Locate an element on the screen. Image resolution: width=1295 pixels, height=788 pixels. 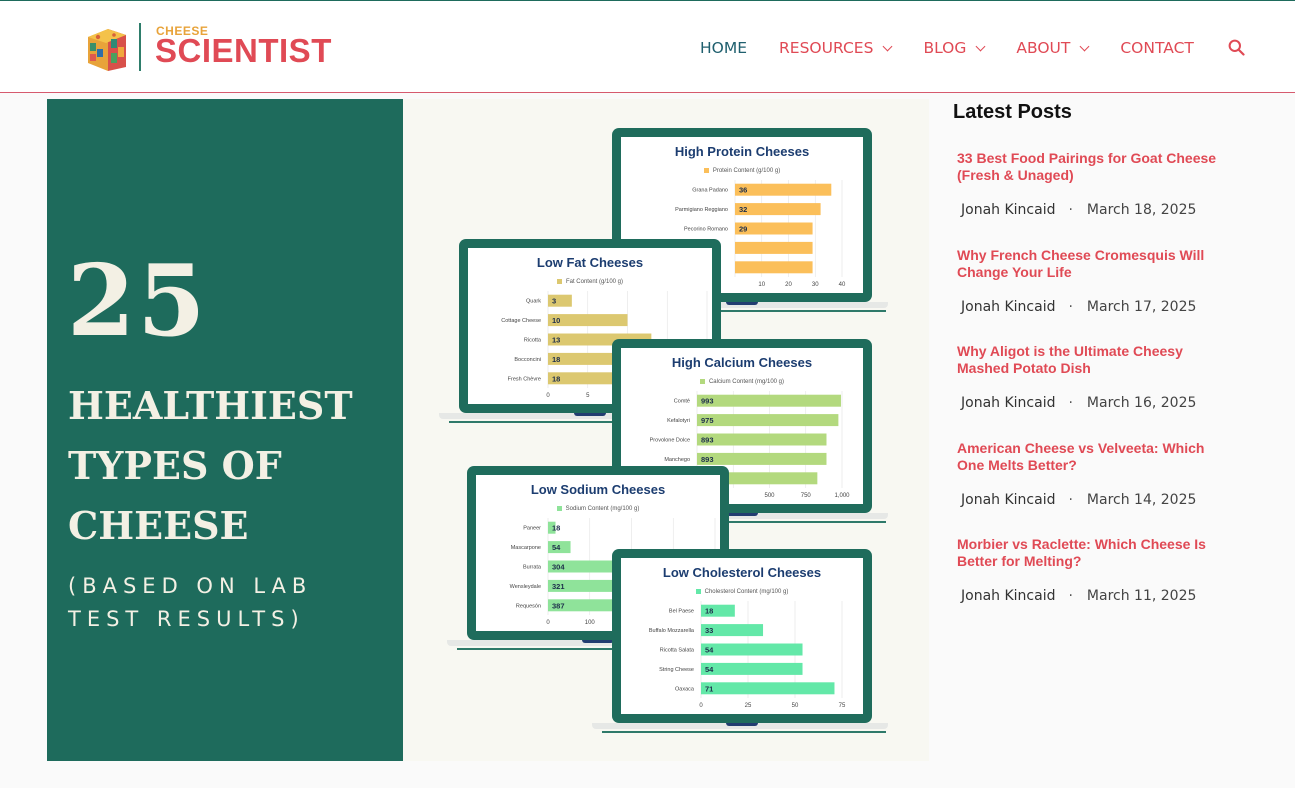
nav-home-label: HOME is located at coordinates (724, 48).